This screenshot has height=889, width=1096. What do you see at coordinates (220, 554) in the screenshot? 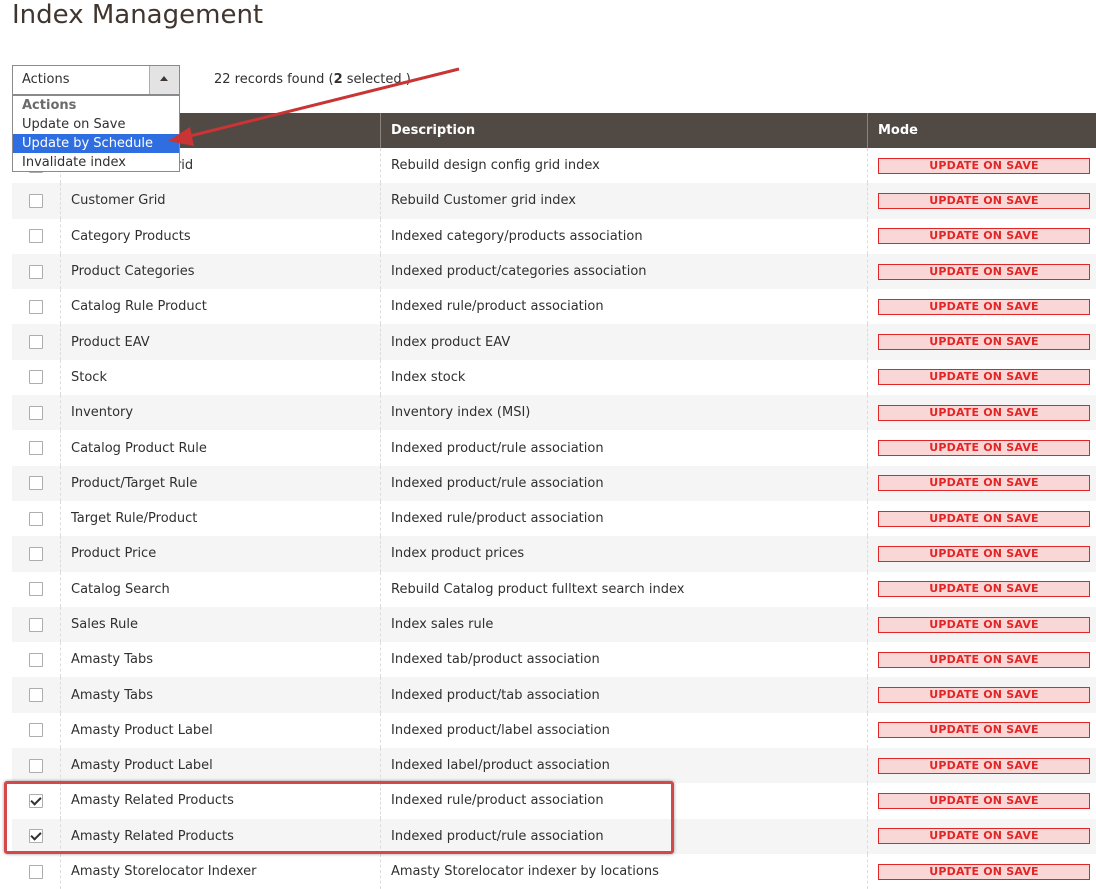
I see `indexer-title: Product Price` at bounding box center [220, 554].